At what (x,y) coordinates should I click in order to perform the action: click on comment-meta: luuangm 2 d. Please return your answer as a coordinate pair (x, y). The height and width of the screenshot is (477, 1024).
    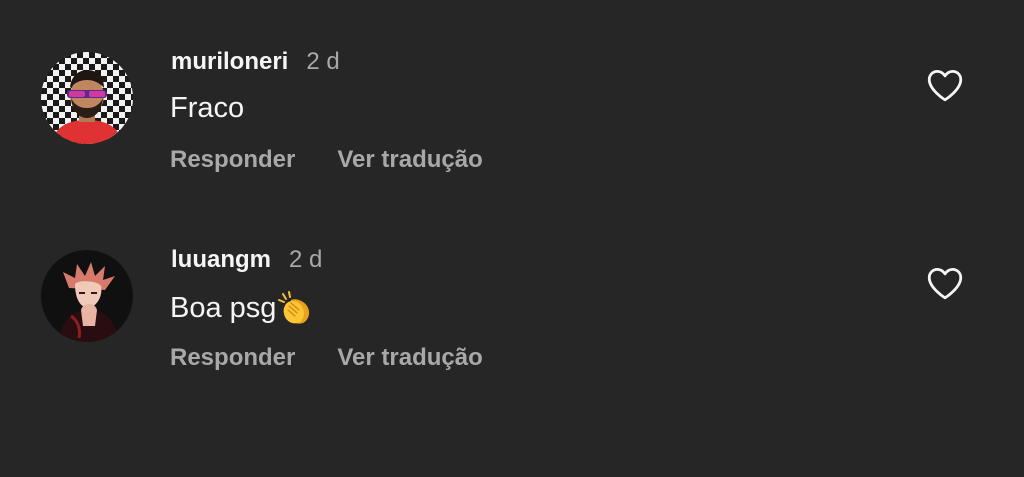
    Looking at the image, I should click on (246, 260).